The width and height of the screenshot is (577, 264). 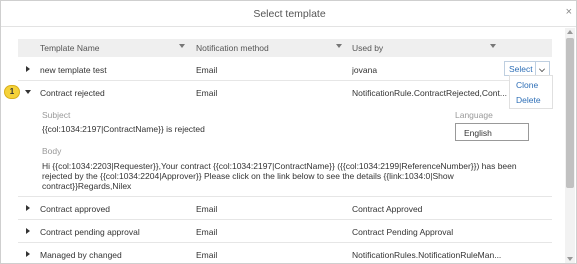 What do you see at coordinates (478, 133) in the screenshot?
I see `language-value: English` at bounding box center [478, 133].